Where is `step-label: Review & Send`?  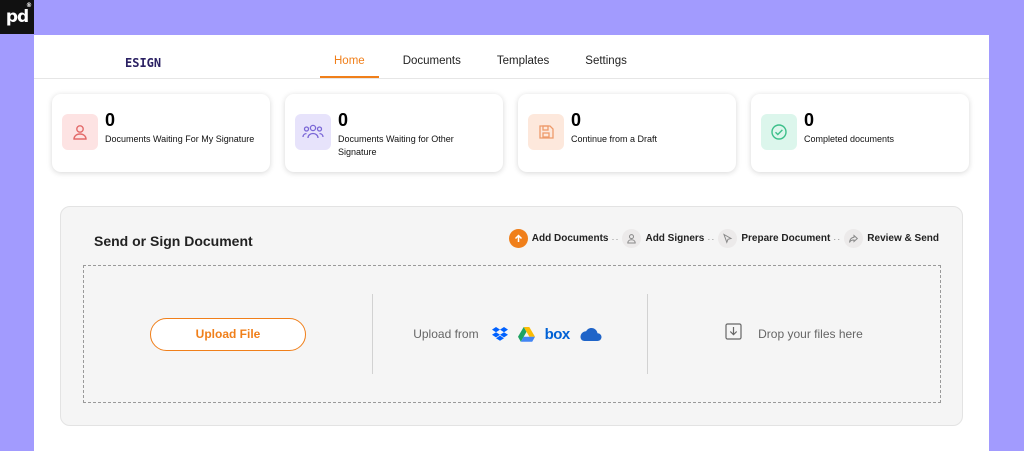
step-label: Review & Send is located at coordinates (903, 238).